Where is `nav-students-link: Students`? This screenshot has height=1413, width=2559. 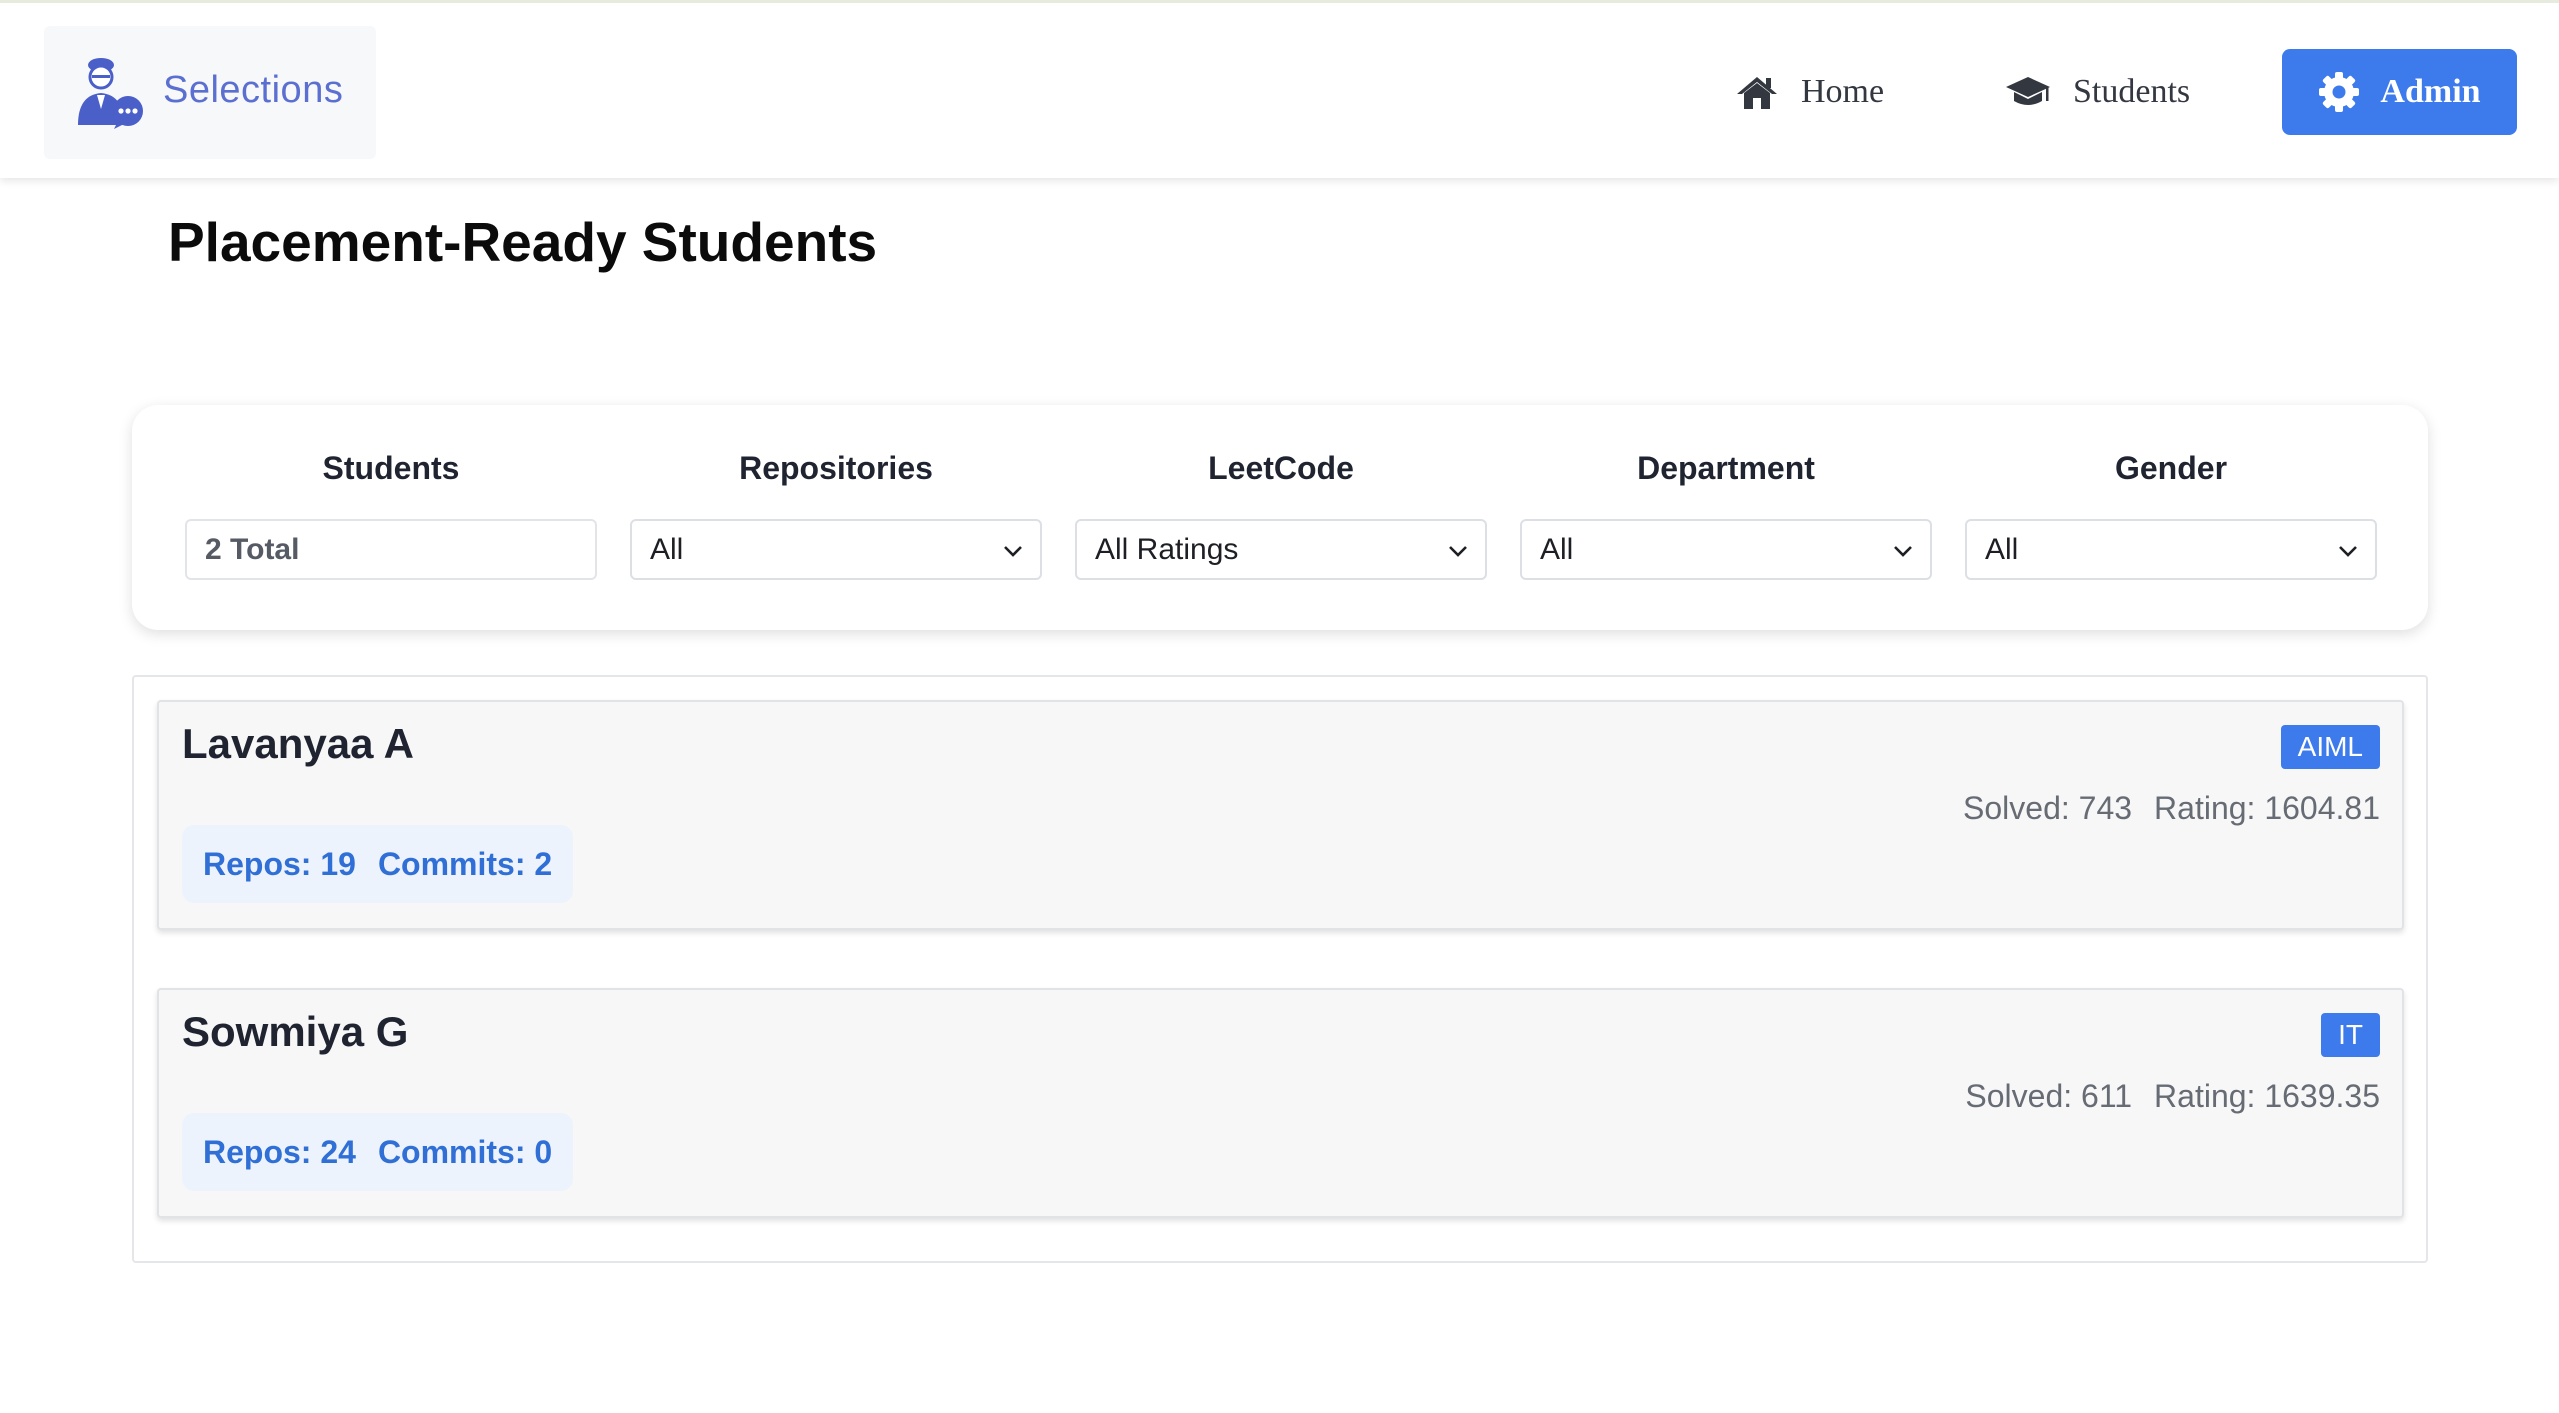 nav-students-link: Students is located at coordinates (2097, 92).